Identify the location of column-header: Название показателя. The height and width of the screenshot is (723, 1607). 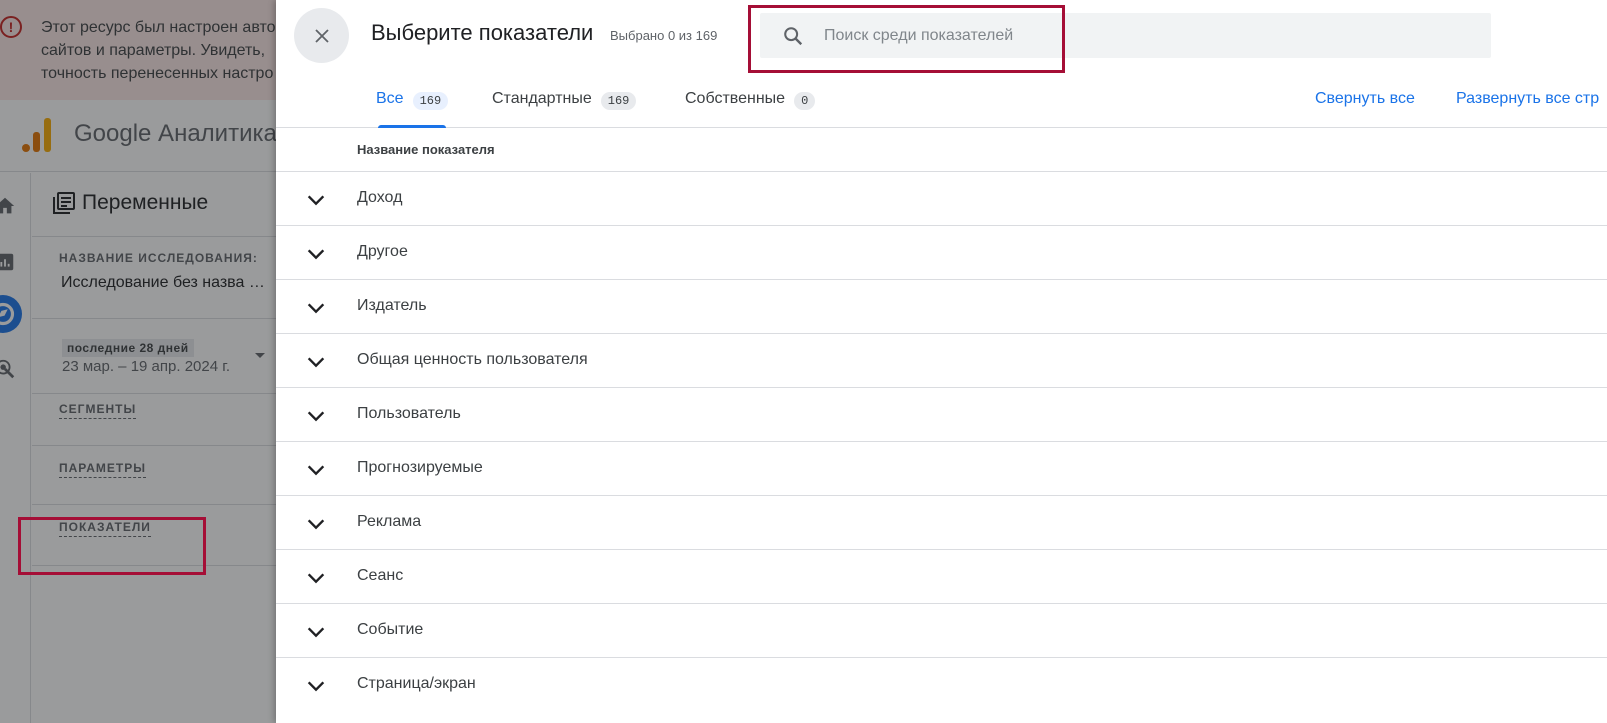
(426, 149).